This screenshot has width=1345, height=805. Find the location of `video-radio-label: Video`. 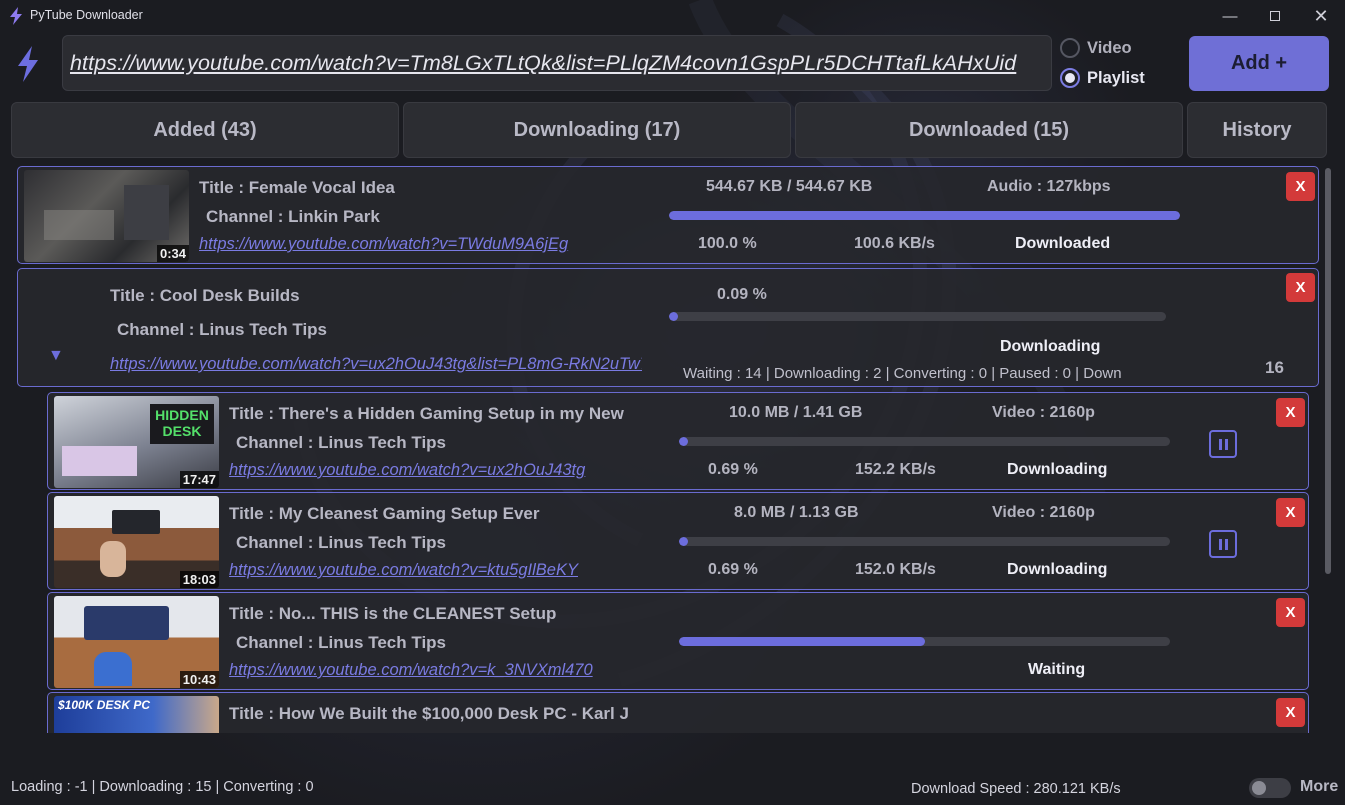

video-radio-label: Video is located at coordinates (1109, 47).